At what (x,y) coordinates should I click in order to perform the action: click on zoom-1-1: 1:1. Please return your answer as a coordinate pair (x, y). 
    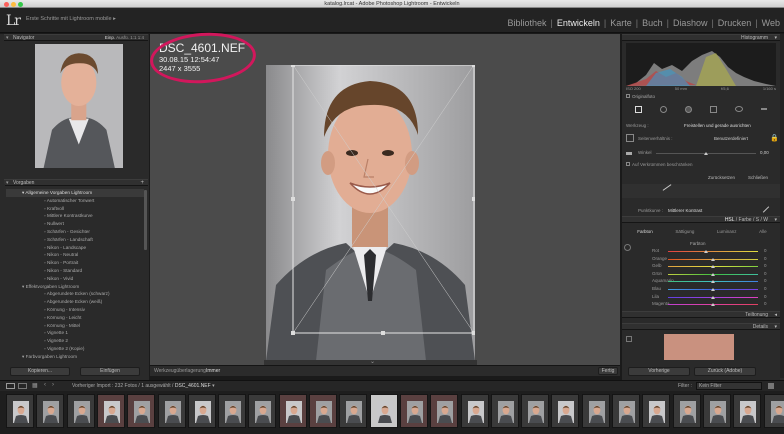
    Looking at the image, I should click on (133, 37).